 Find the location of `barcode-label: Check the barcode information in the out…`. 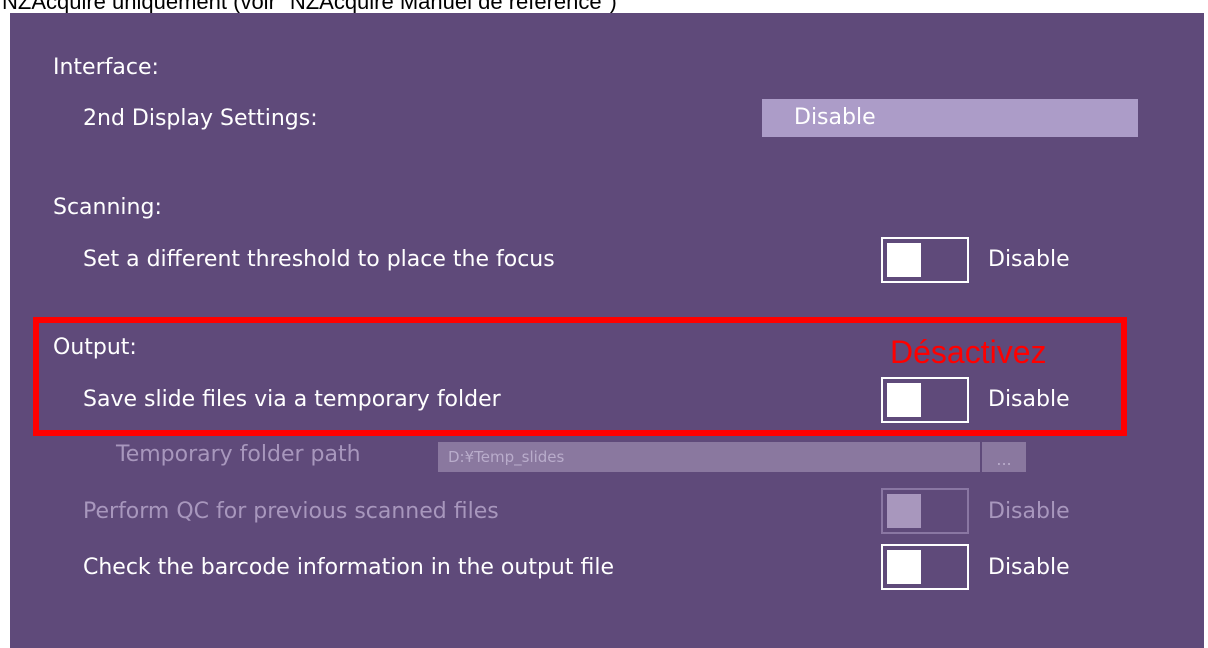

barcode-label: Check the barcode information in the out… is located at coordinates (348, 567).